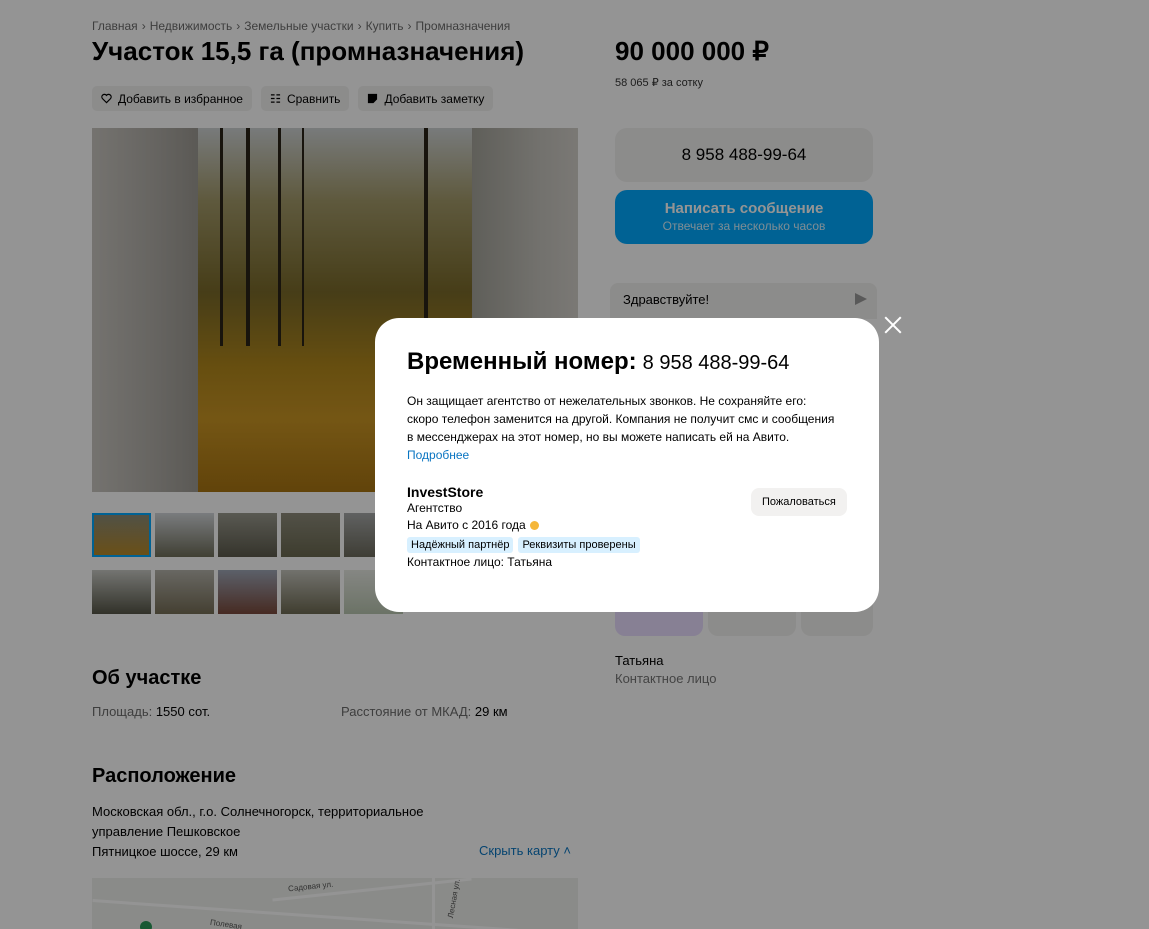 Image resolution: width=1149 pixels, height=929 pixels. I want to click on temporary-number: 8 958 488-99-64, so click(716, 363).